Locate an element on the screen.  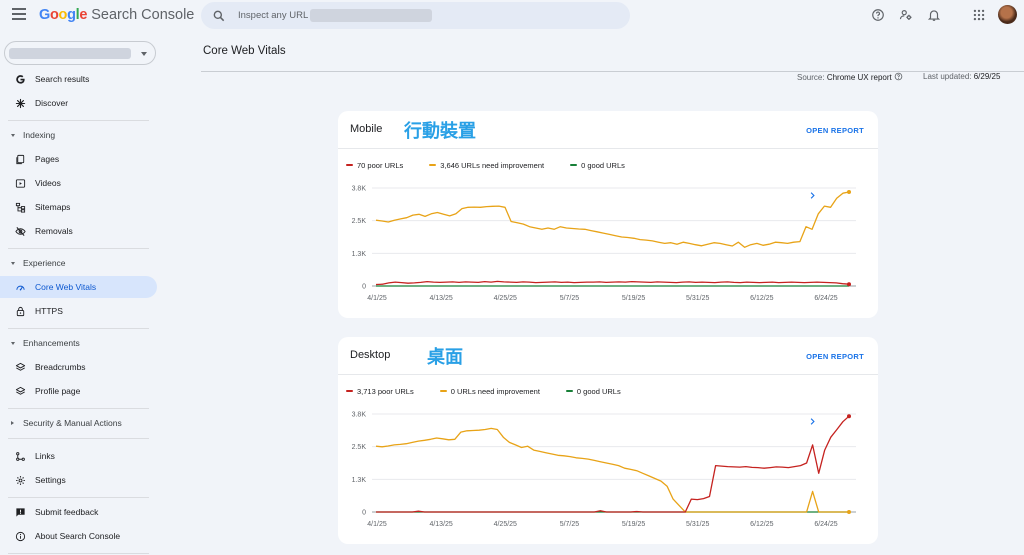
sidebar-item-sitemaps: Sitemaps is located at coordinates (78, 207).